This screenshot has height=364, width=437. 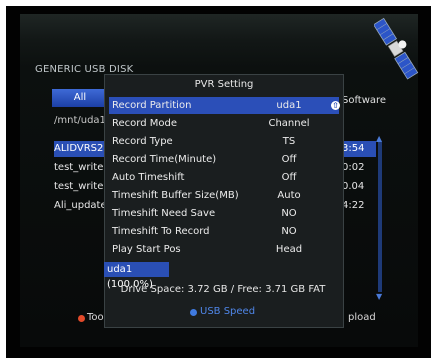 I want to click on setting-label: Record Time(Minute), so click(x=164, y=159).